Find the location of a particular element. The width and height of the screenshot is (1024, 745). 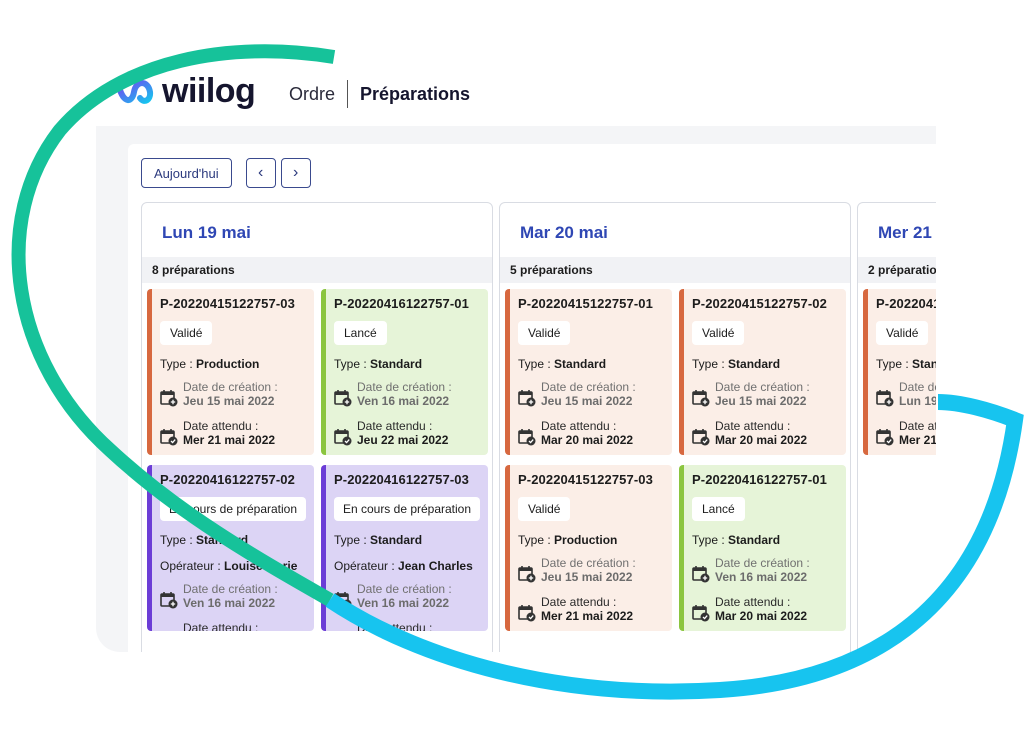

preparation-id: P-20220416122757-02 is located at coordinates (227, 479).